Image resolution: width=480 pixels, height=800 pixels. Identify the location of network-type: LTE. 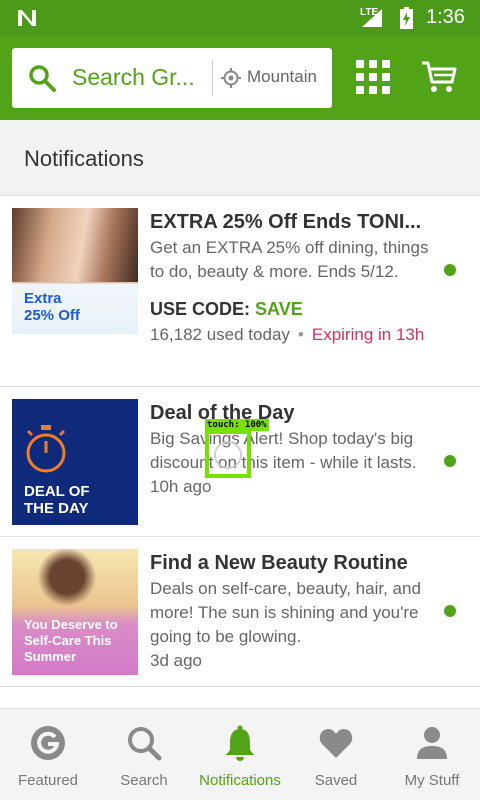
(369, 12).